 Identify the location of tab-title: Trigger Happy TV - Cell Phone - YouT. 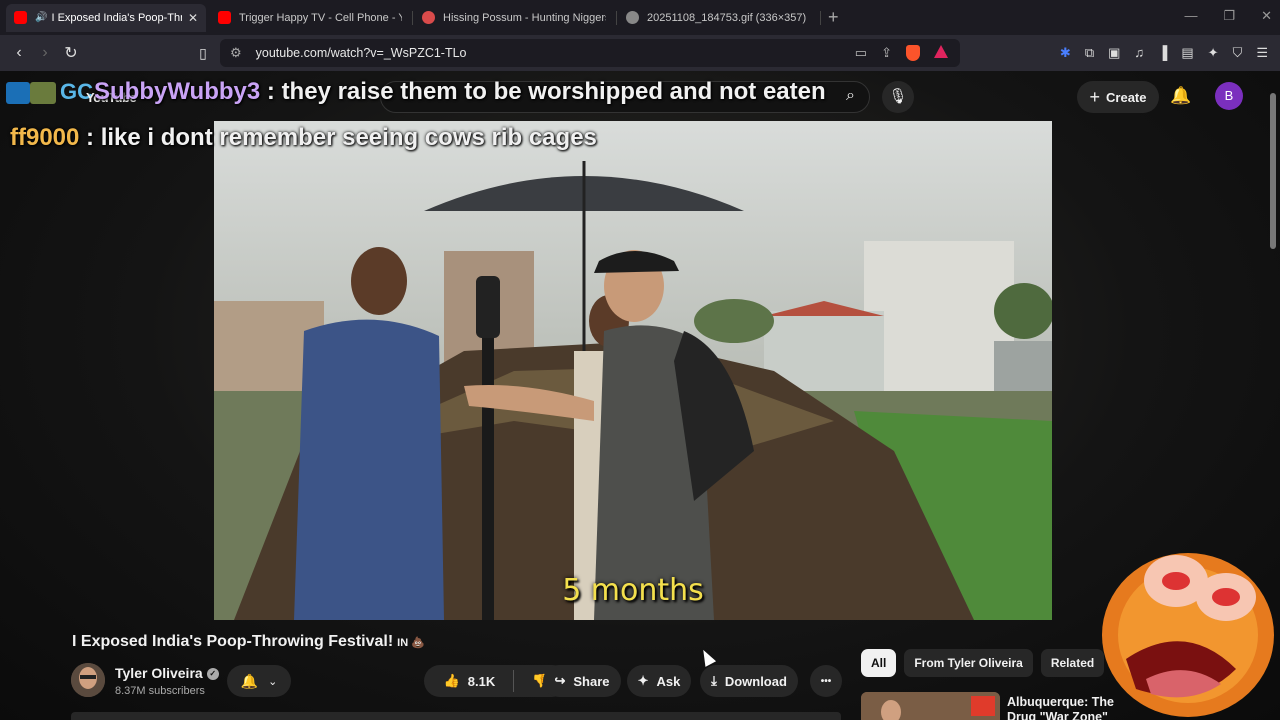
(320, 17).